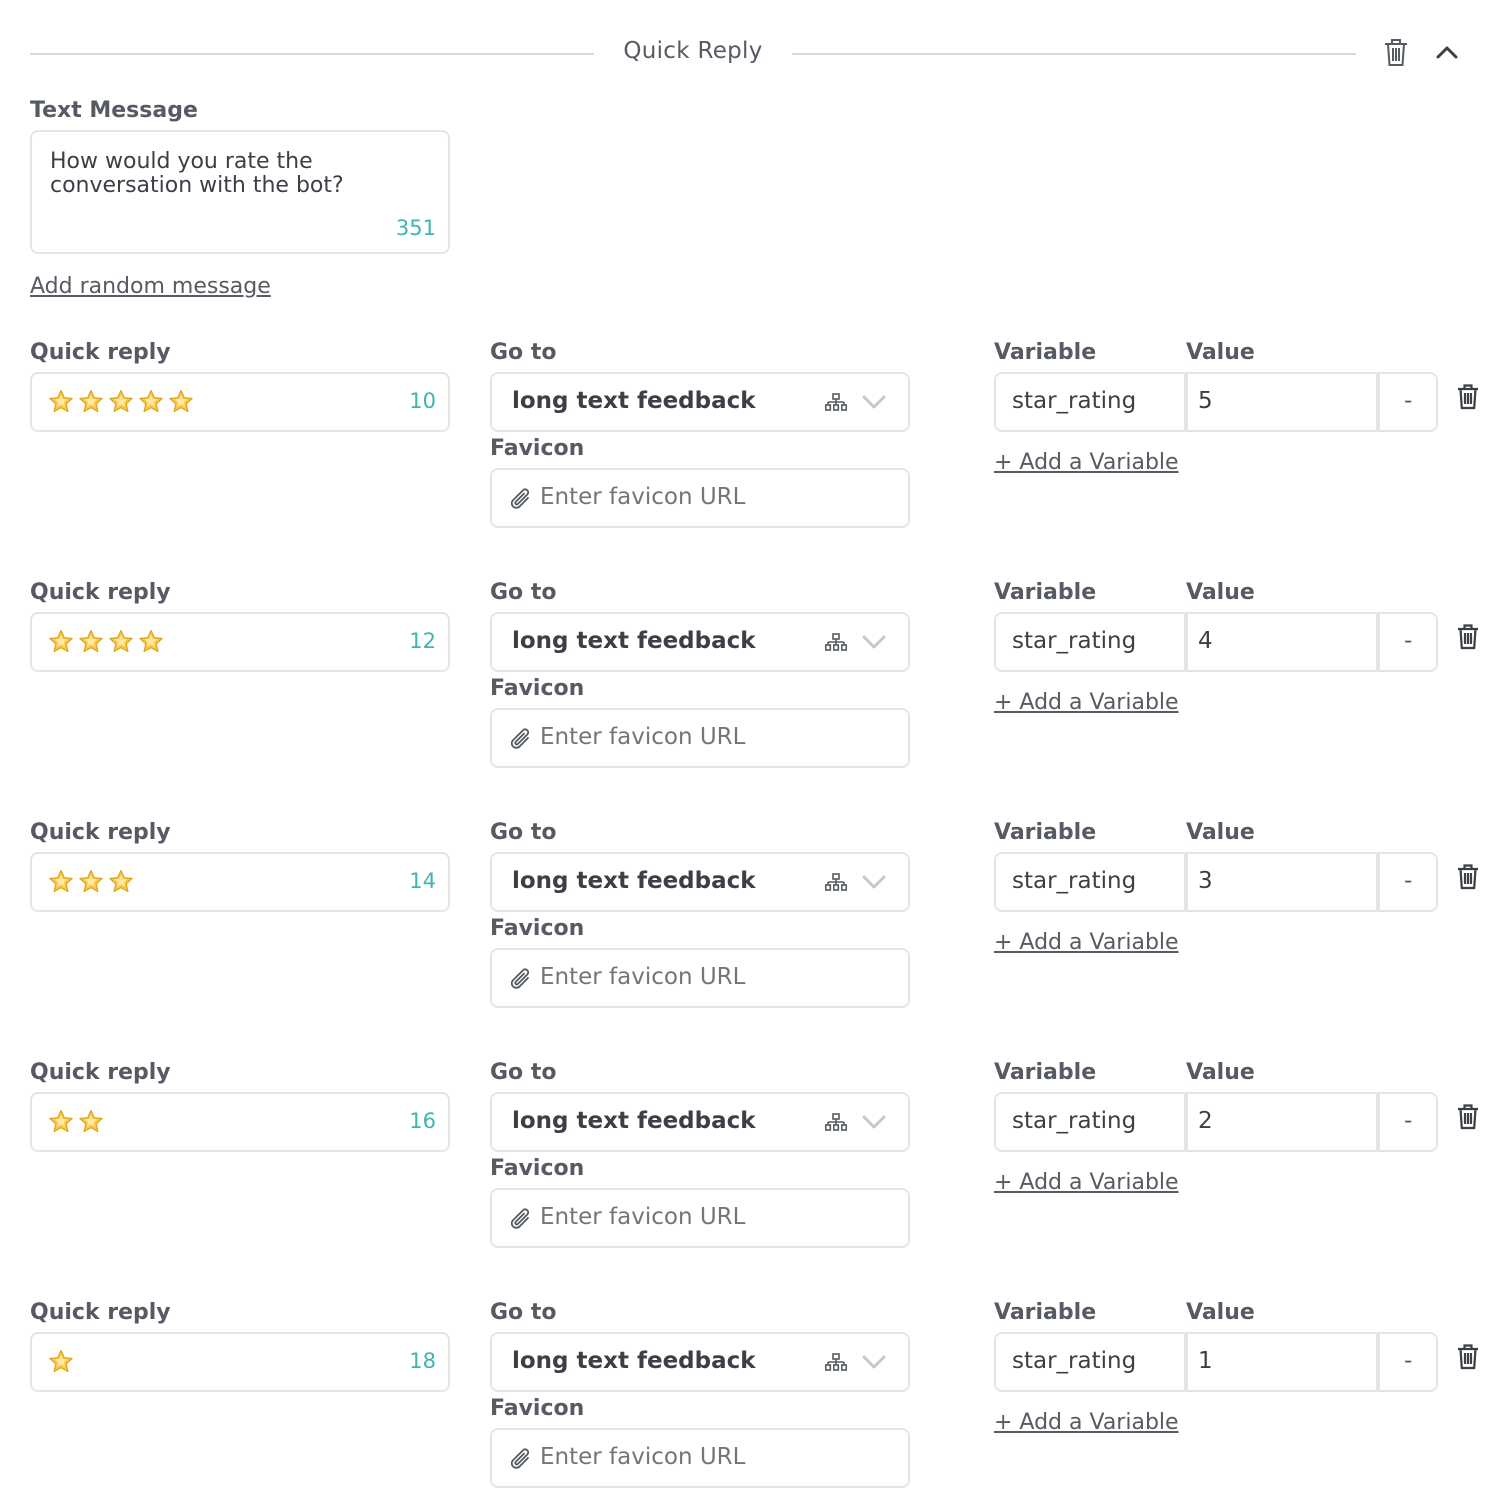  Describe the element at coordinates (1282, 404) in the screenshot. I see `value-input: 5` at that location.